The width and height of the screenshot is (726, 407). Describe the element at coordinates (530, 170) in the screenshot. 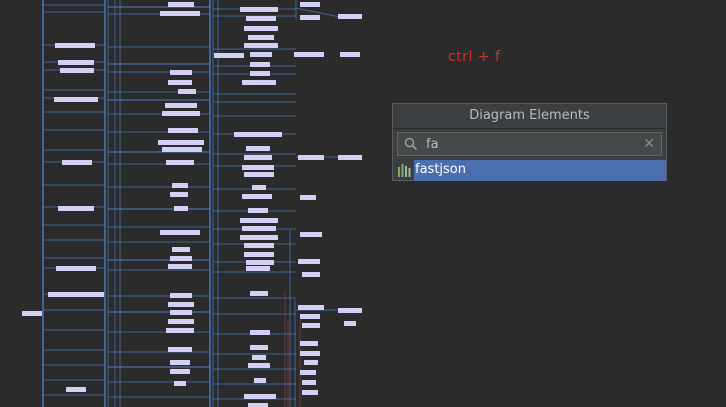

I see `list-item: fastjson` at that location.